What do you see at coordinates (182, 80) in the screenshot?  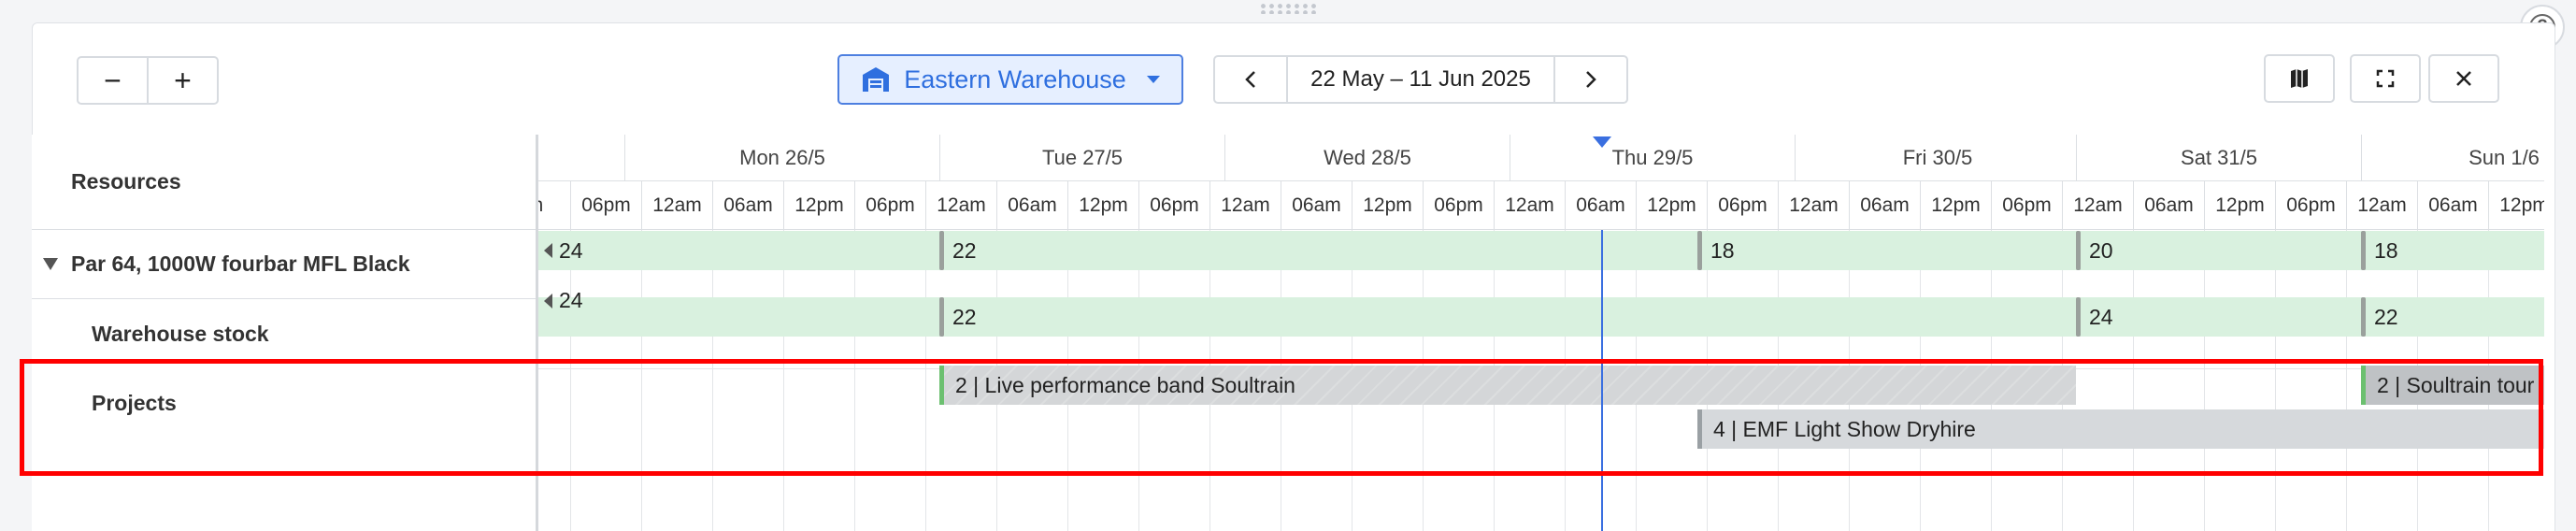 I see `zoom-in-button: +` at bounding box center [182, 80].